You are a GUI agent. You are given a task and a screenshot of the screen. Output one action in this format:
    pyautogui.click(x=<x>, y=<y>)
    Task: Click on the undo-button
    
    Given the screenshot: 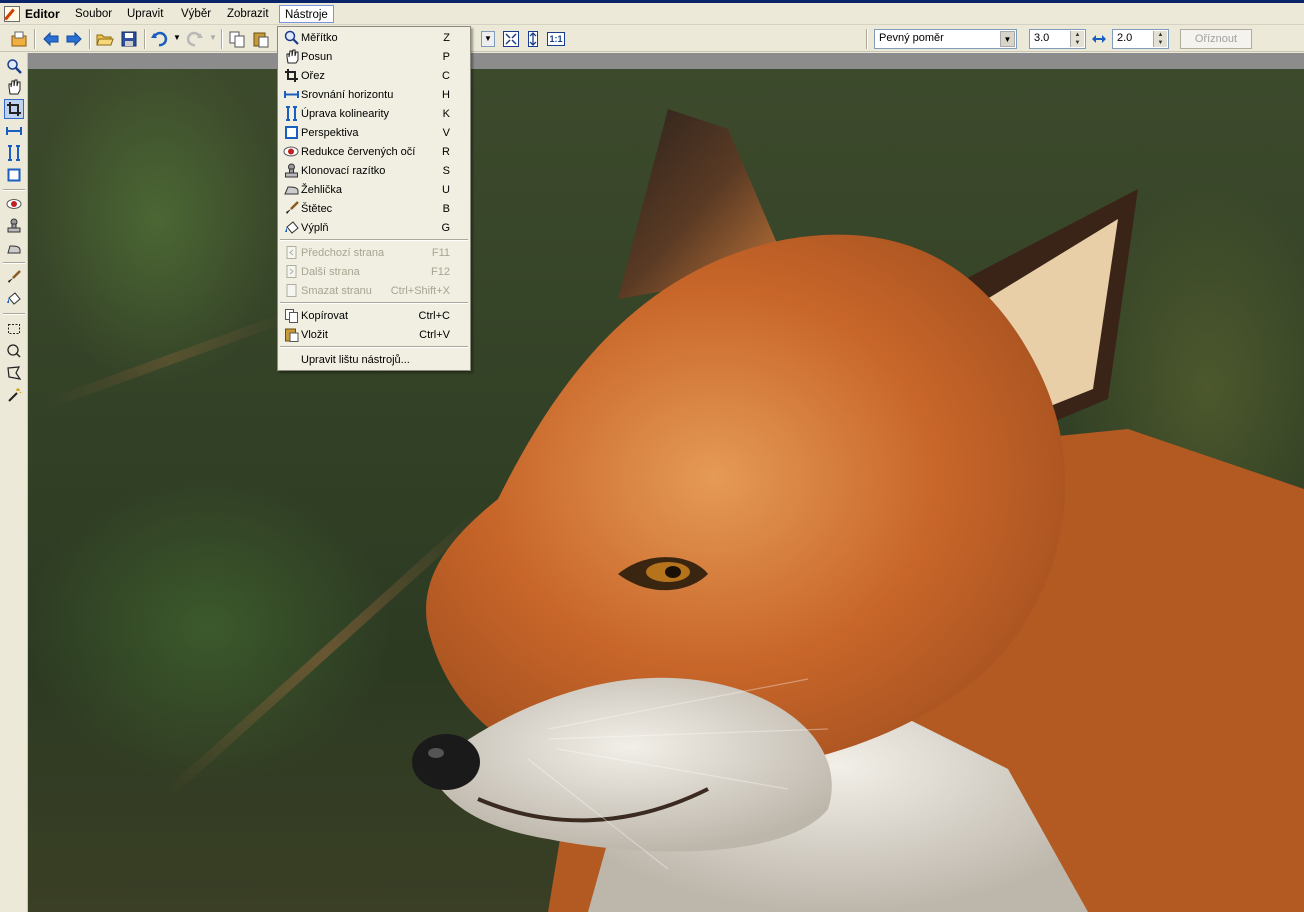 What is the action you would take?
    pyautogui.click(x=159, y=39)
    